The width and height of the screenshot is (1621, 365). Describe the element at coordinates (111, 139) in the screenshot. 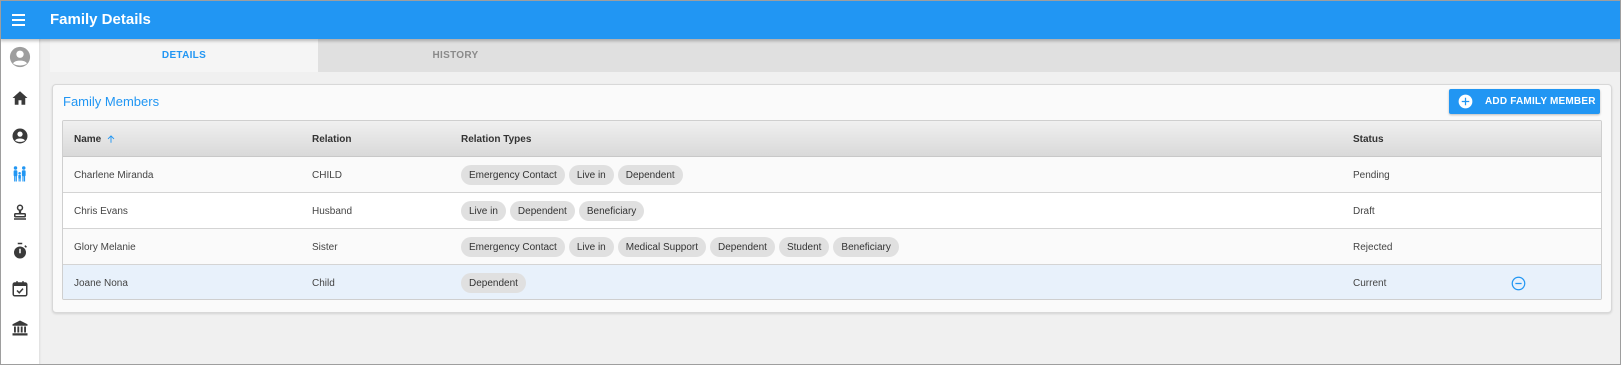

I see `sort-ascending-icon` at that location.